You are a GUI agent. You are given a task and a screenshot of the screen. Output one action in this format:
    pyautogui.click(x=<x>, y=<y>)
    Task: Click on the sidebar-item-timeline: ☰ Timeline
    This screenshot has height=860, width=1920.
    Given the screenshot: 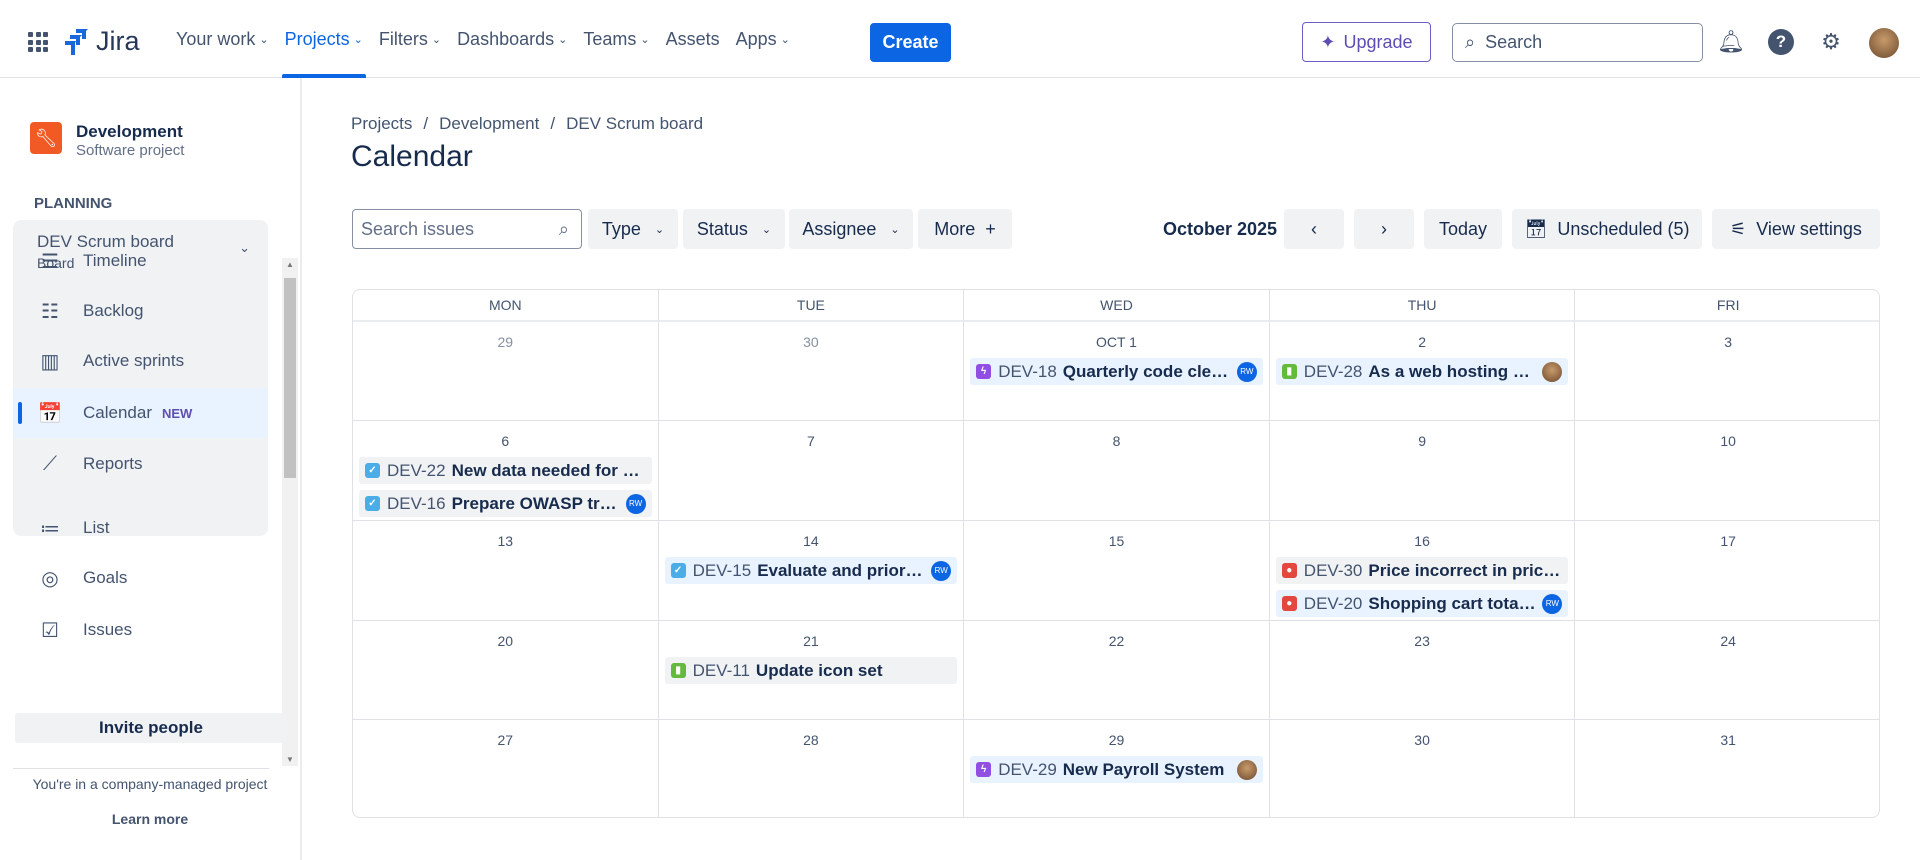 What is the action you would take?
    pyautogui.click(x=140, y=261)
    